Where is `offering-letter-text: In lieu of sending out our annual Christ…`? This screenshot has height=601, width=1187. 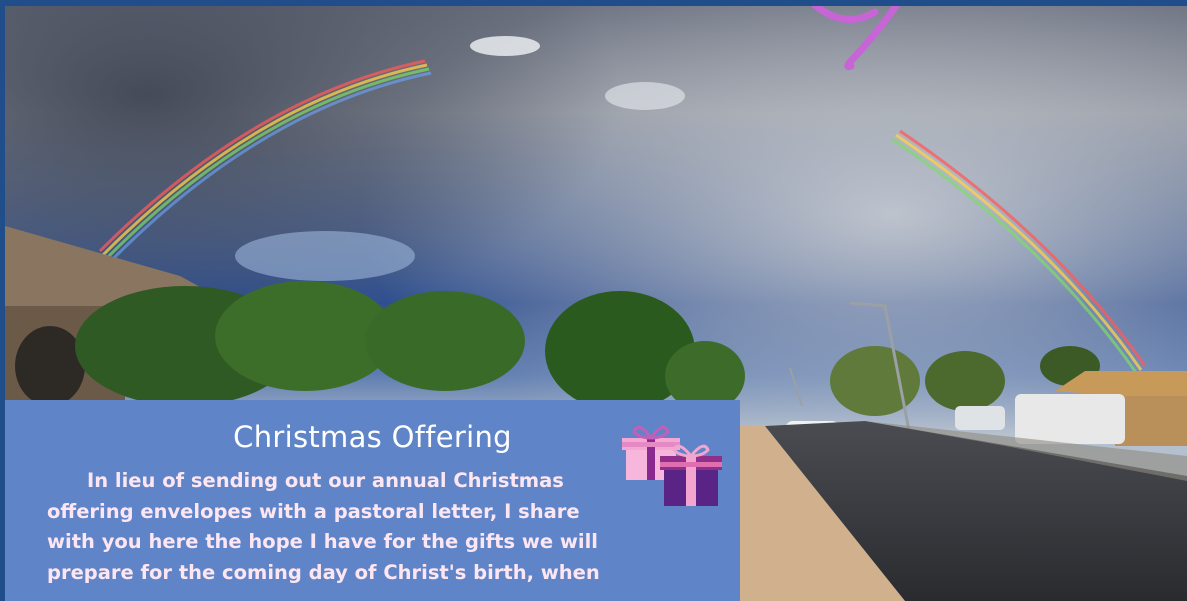 offering-letter-text: In lieu of sending out our annual Christ… is located at coordinates (367, 527).